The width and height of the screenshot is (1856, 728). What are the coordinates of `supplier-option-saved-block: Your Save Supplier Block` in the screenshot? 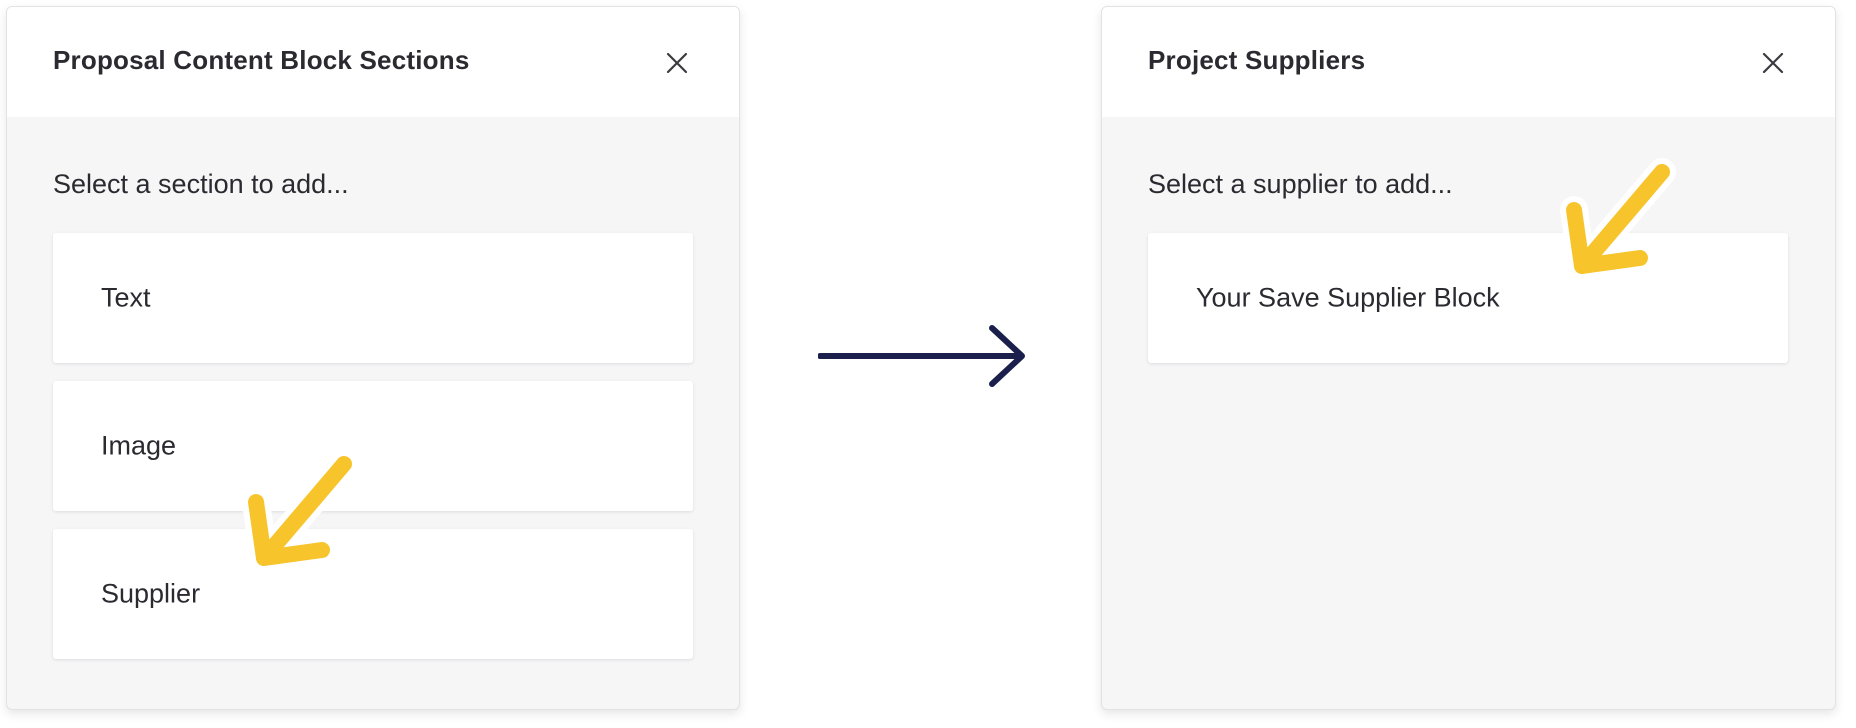 It's located at (1468, 298).